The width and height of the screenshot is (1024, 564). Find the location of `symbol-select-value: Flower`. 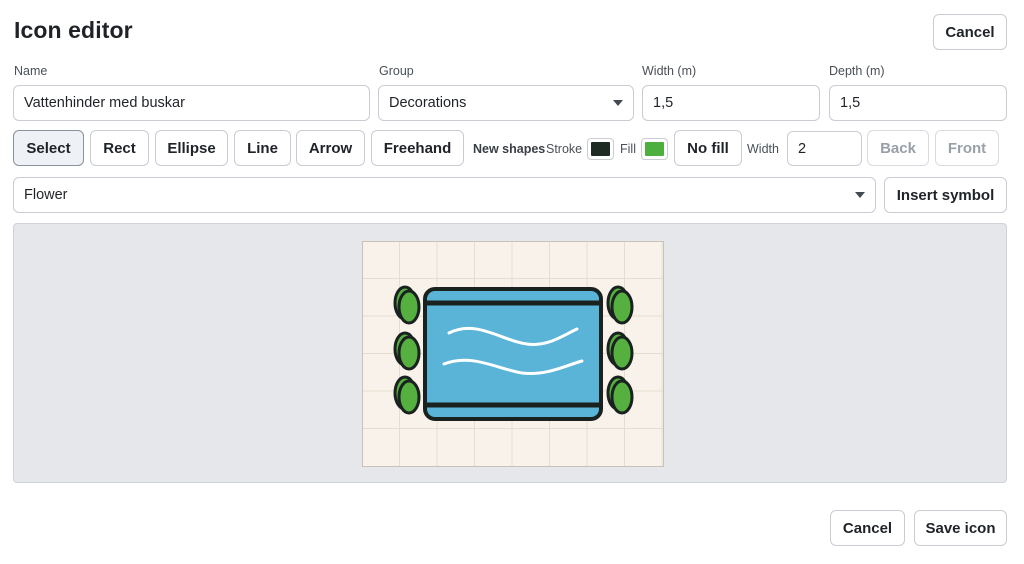

symbol-select-value: Flower is located at coordinates (46, 195).